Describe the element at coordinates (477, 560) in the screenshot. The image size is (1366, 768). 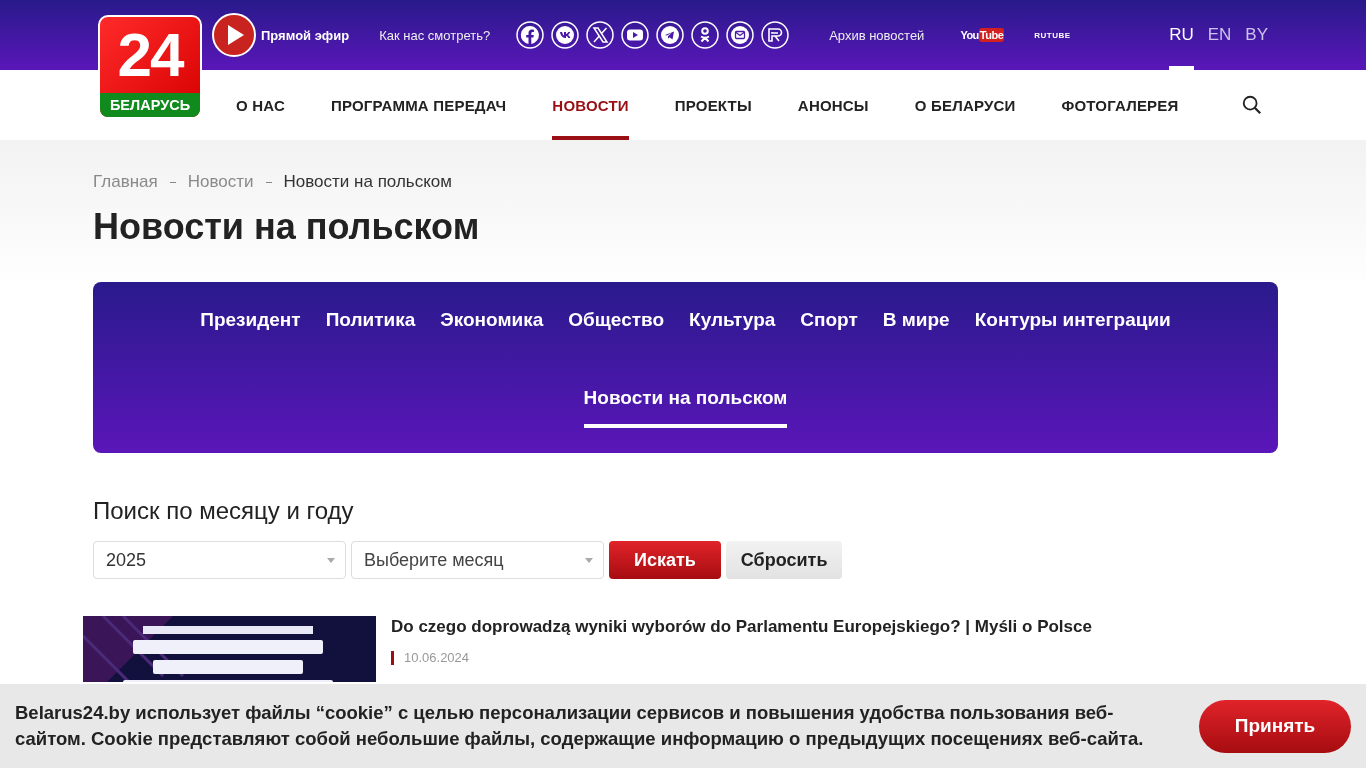
I see `month-select: Выберите месяц` at that location.